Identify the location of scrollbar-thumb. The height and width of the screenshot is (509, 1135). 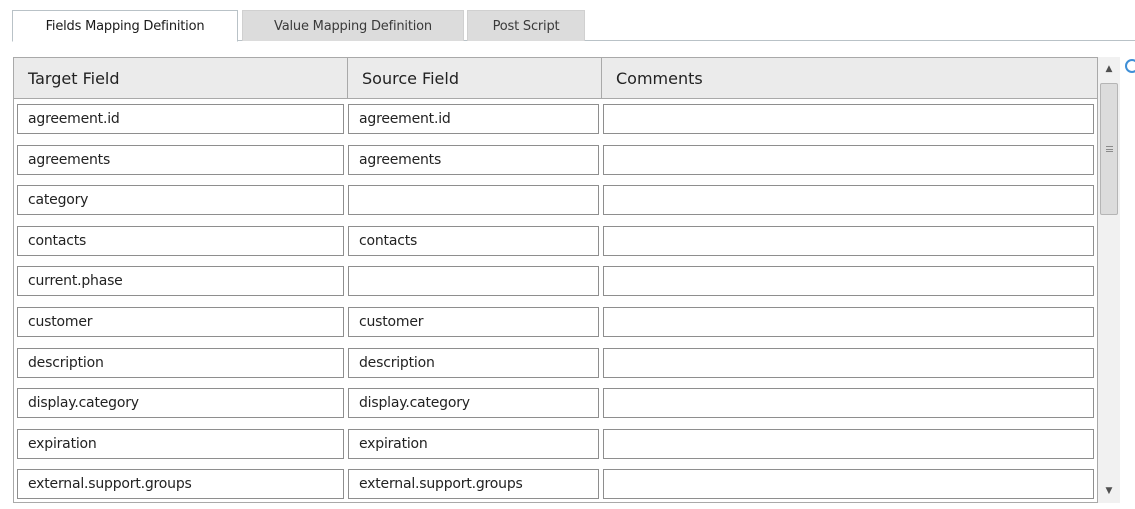
(1109, 149).